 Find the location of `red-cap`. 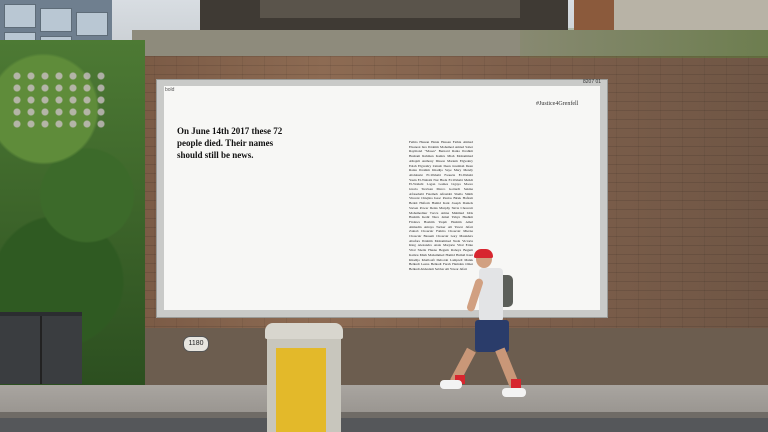

red-cap is located at coordinates (483, 253).